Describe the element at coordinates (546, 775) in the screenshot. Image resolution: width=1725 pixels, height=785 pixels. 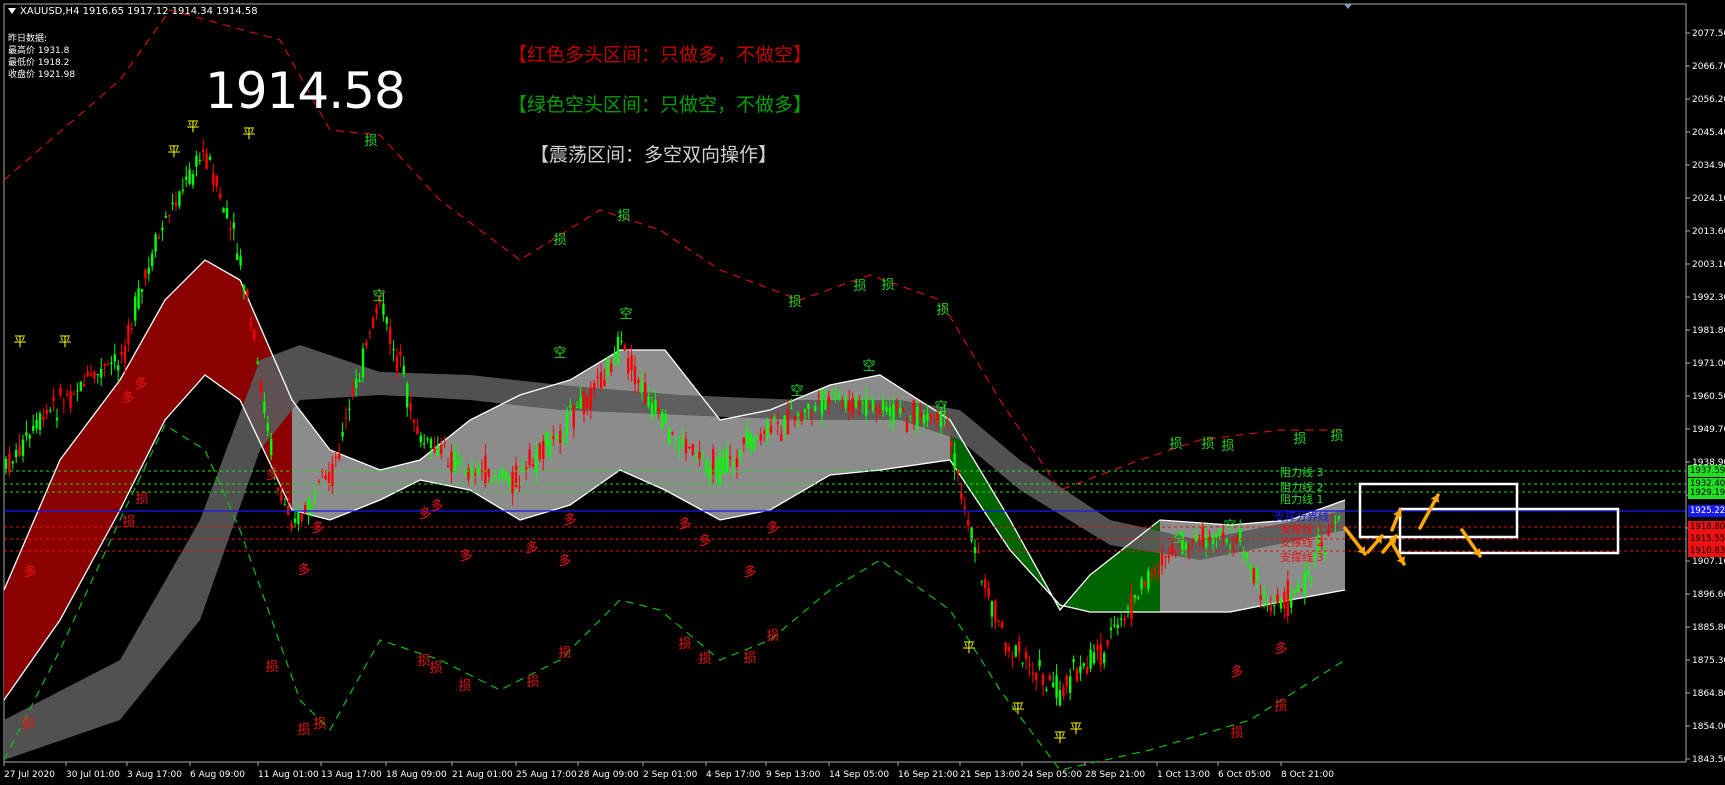
I see `time-tick-label: 25 Aug 17:00` at that location.